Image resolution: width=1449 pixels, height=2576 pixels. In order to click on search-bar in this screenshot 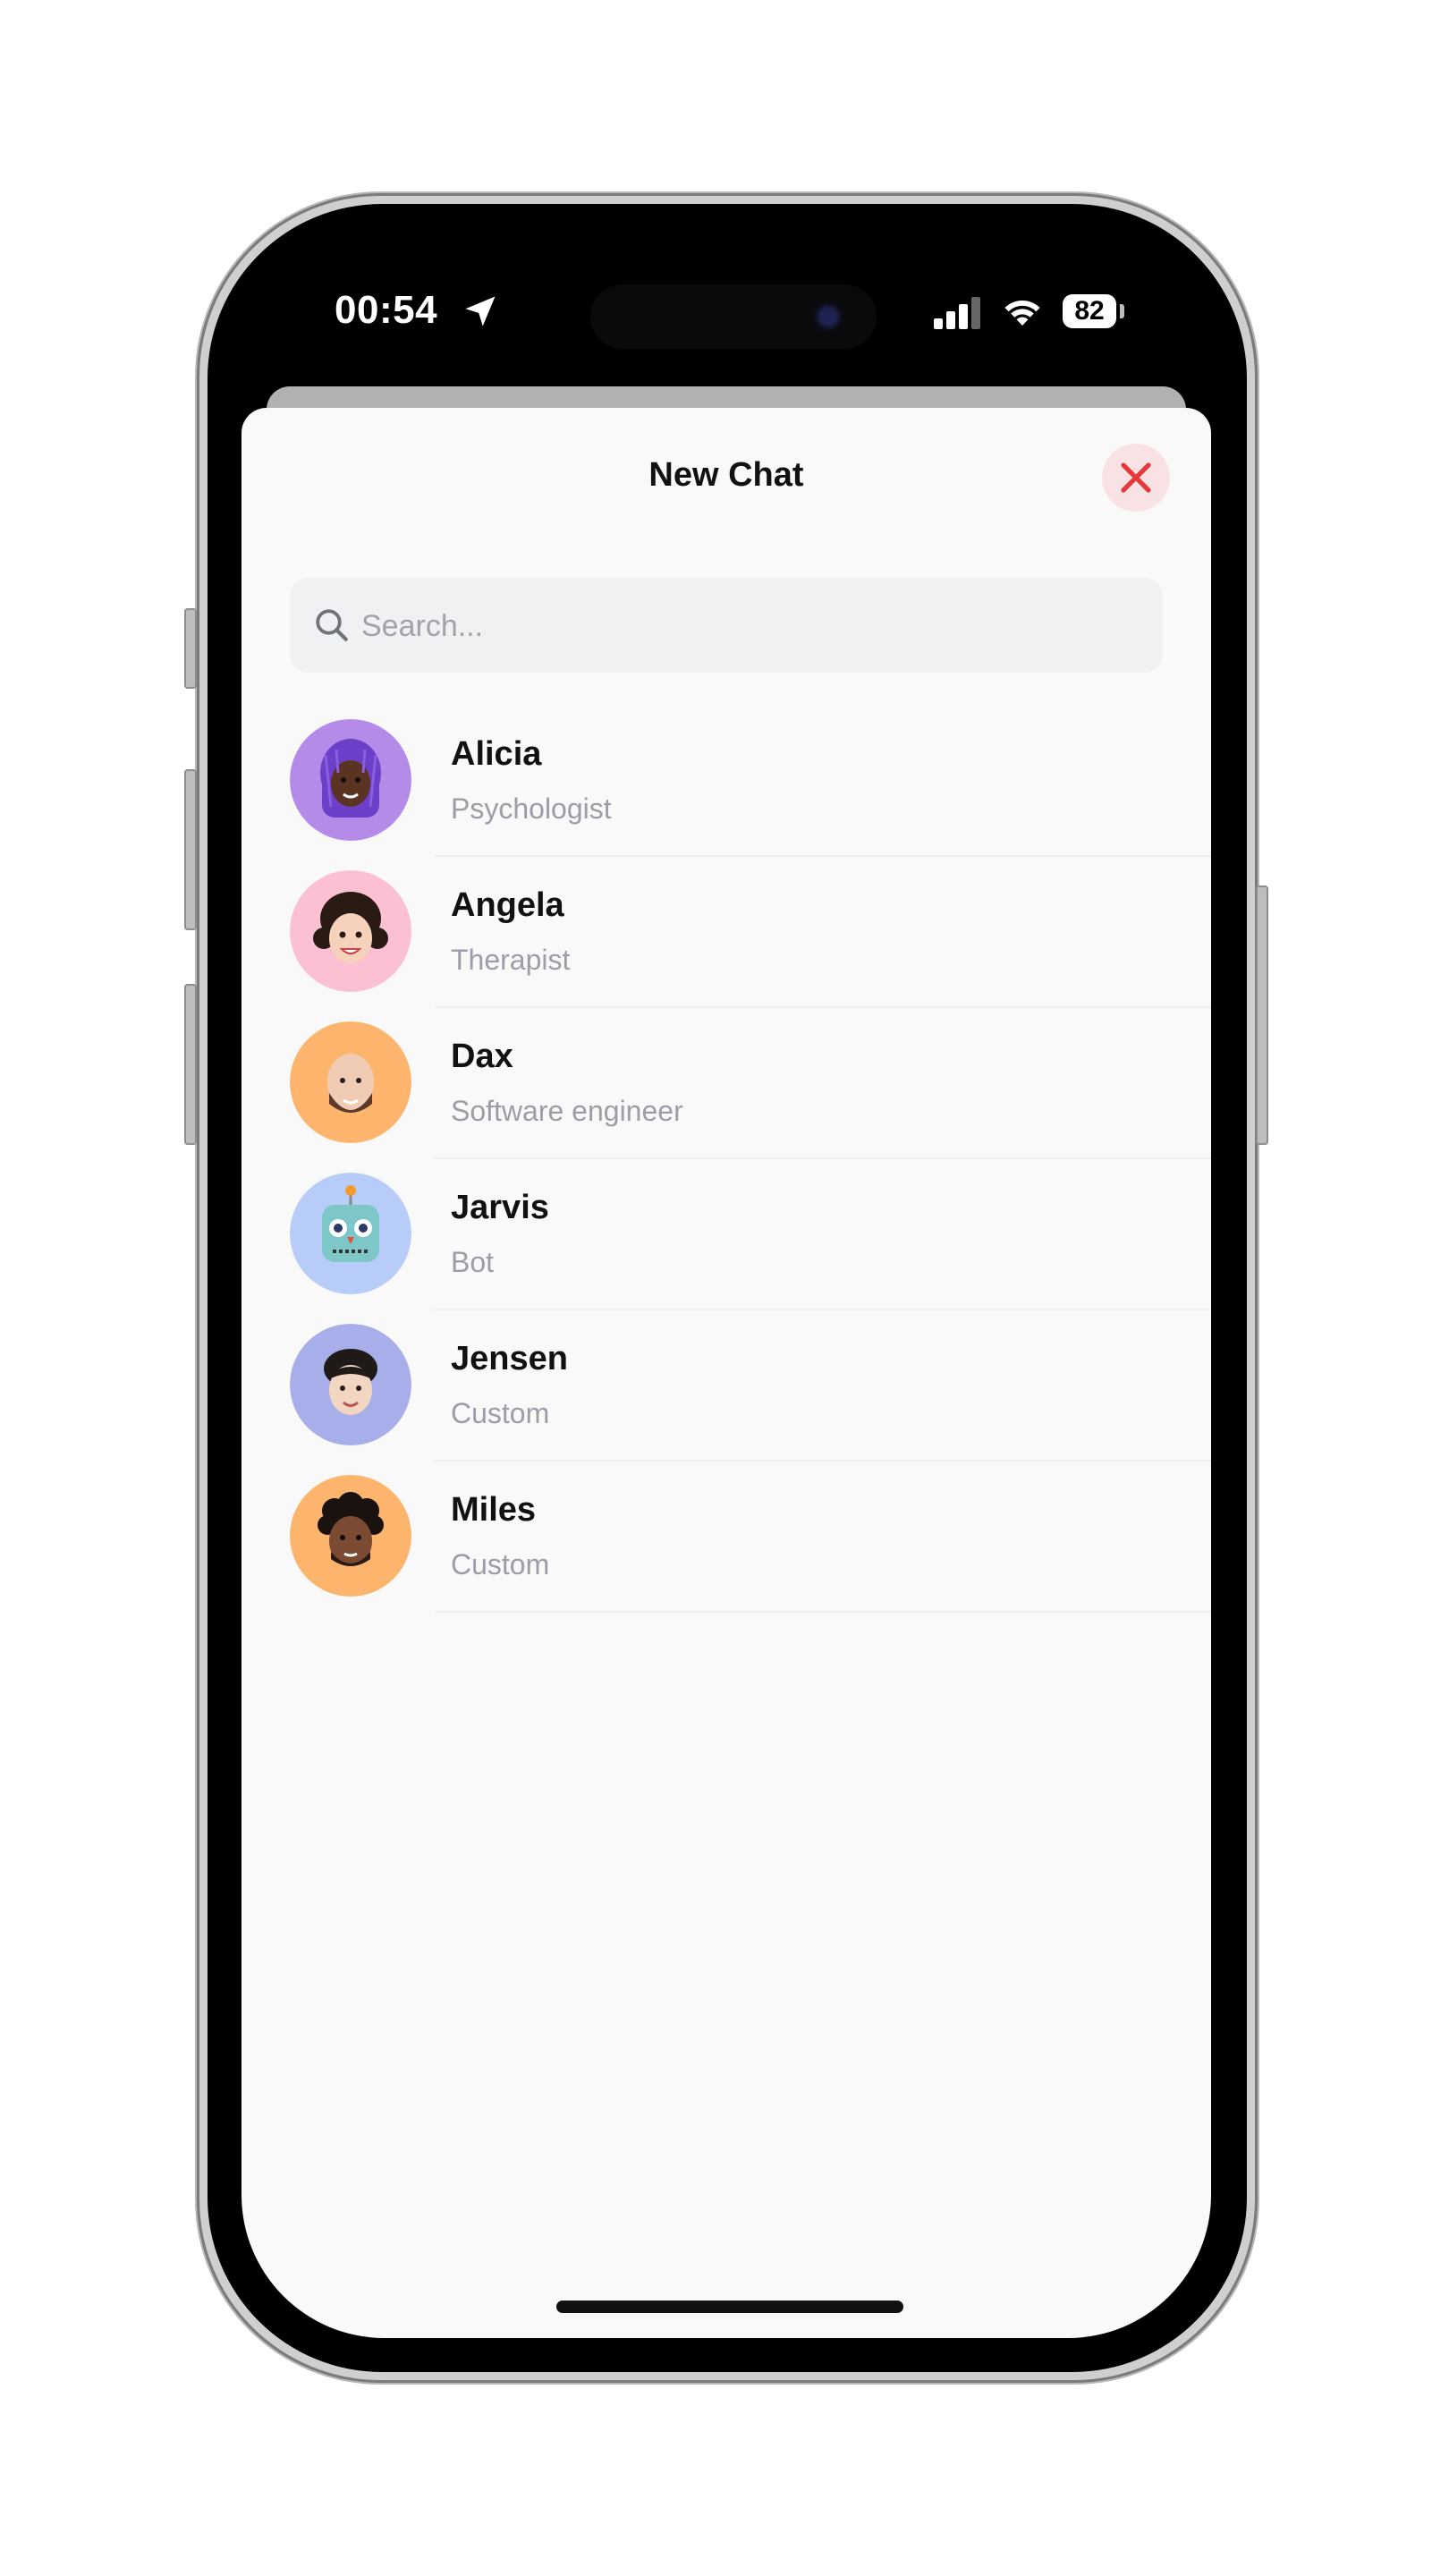, I will do `click(726, 626)`.